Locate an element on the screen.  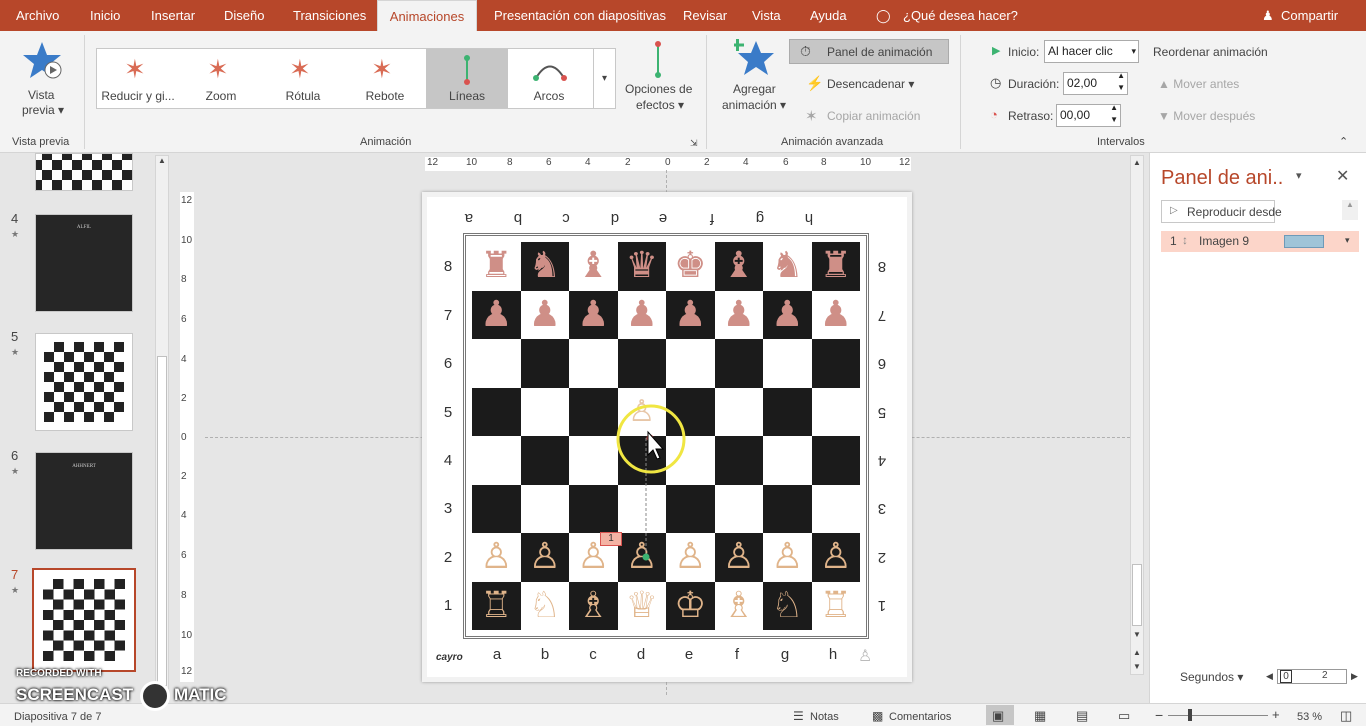
reading-view-icon: ▤ is located at coordinates (1082, 716).